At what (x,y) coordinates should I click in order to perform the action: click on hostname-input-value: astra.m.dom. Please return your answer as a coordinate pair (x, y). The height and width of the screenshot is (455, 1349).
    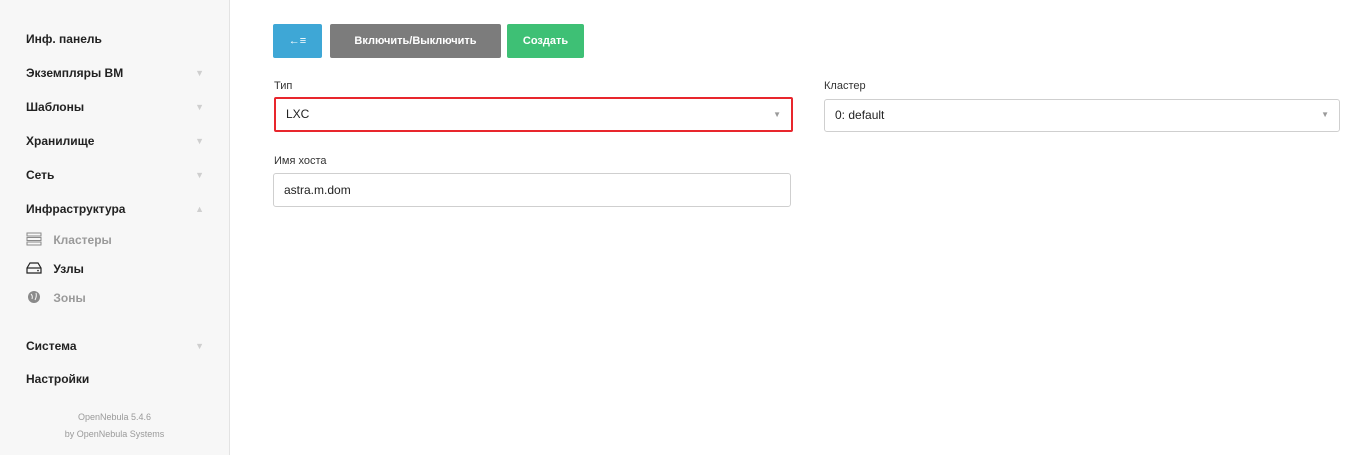
    Looking at the image, I should click on (317, 190).